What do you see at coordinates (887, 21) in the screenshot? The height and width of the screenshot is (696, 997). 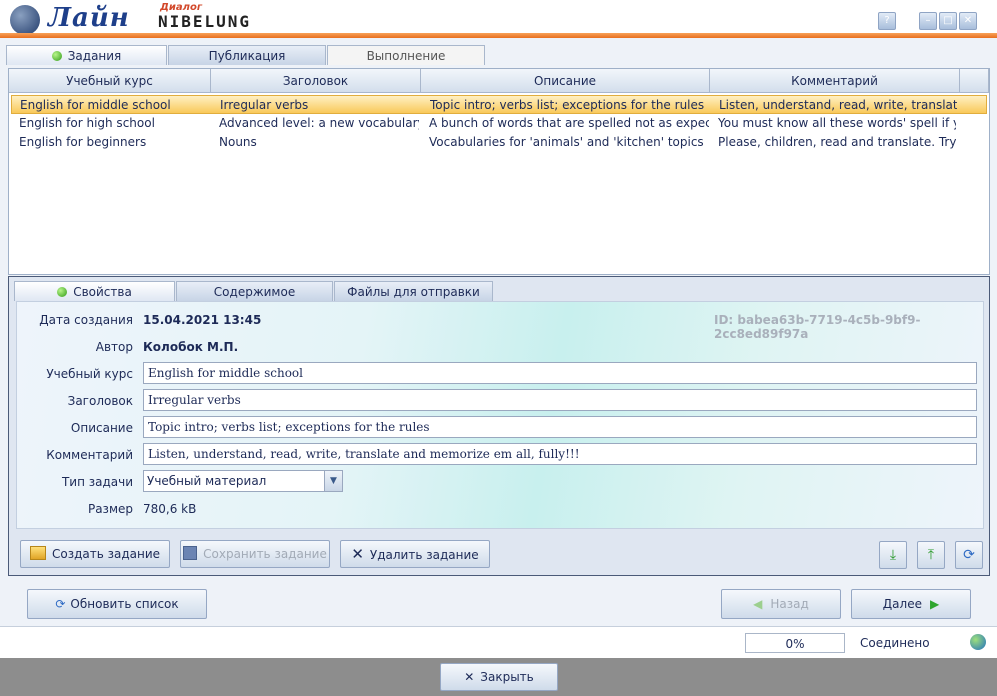 I see `help-button: ?` at bounding box center [887, 21].